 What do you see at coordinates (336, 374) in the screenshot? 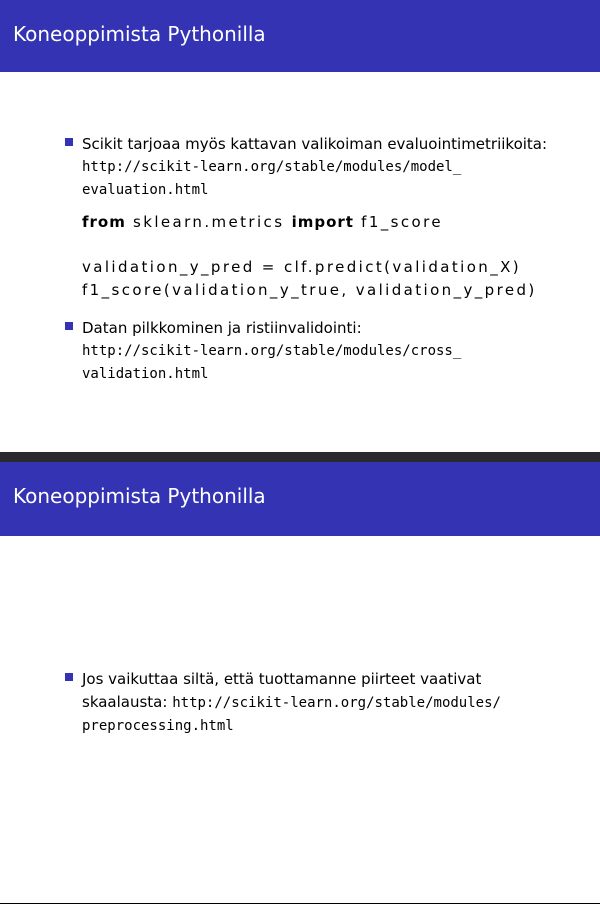
I see `url-link-line: validation.html` at bounding box center [336, 374].